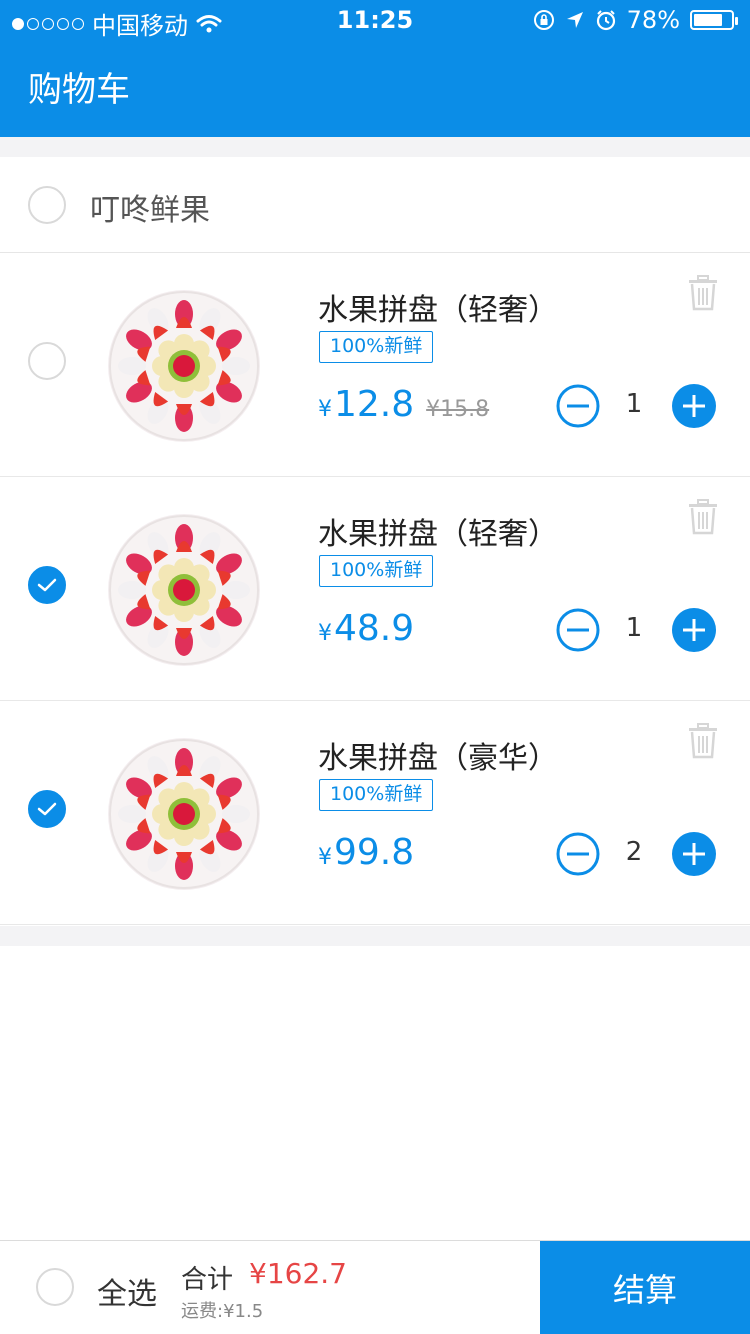  I want to click on store-row: 叮咚鲜果, so click(375, 205).